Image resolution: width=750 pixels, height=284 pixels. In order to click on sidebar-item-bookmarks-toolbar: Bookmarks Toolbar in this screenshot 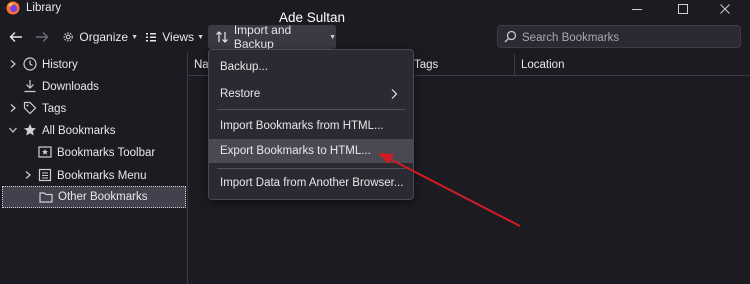, I will do `click(93, 152)`.